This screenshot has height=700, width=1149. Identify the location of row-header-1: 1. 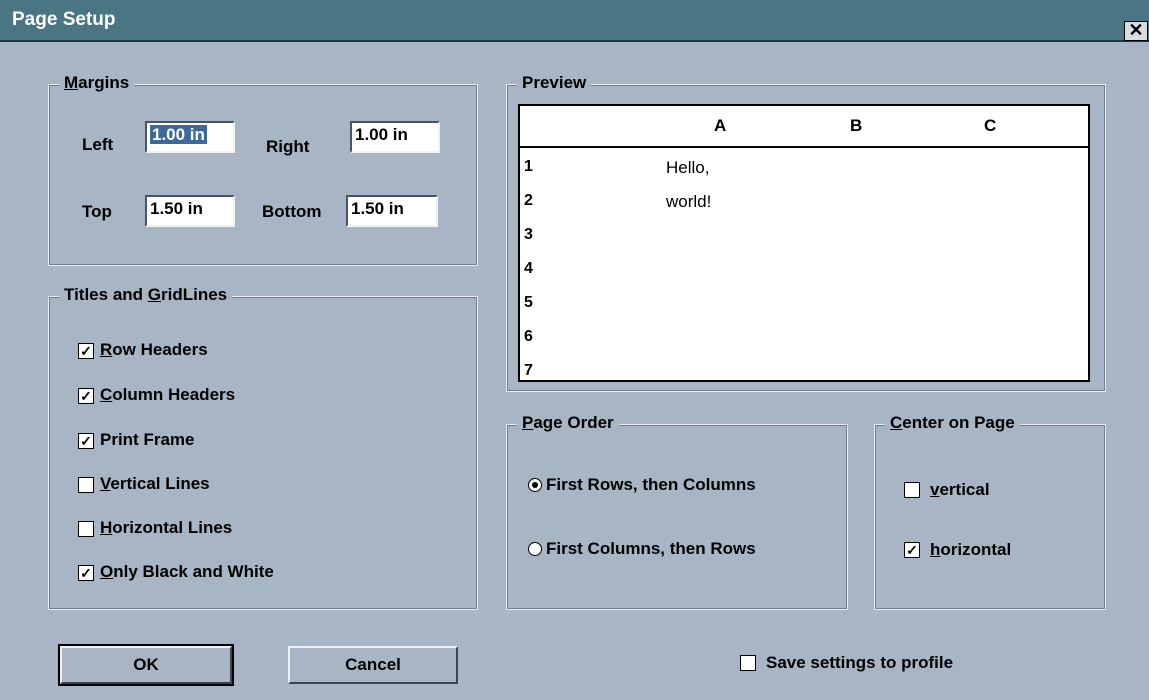
(528, 166).